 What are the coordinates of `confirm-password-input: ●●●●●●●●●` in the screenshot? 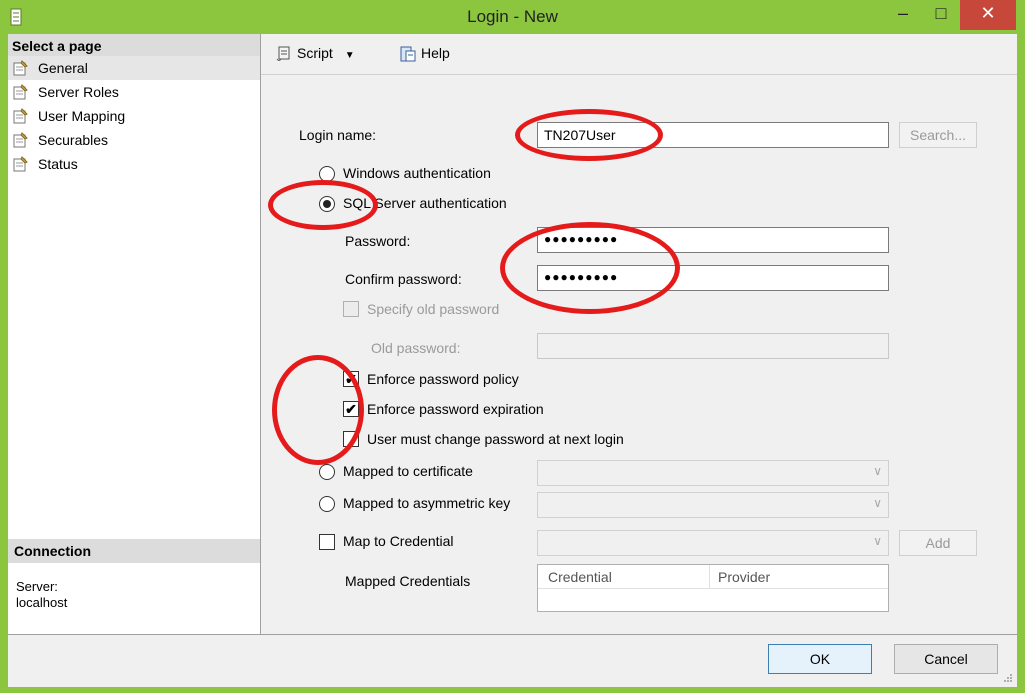 It's located at (713, 278).